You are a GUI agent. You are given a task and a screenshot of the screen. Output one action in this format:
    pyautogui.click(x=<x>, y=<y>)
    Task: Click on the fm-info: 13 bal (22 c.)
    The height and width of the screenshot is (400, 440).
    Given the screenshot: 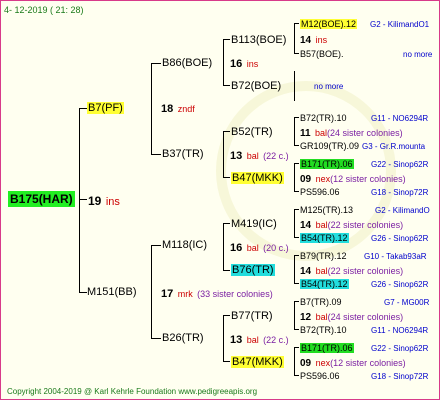 What is the action you would take?
    pyautogui.click(x=259, y=156)
    